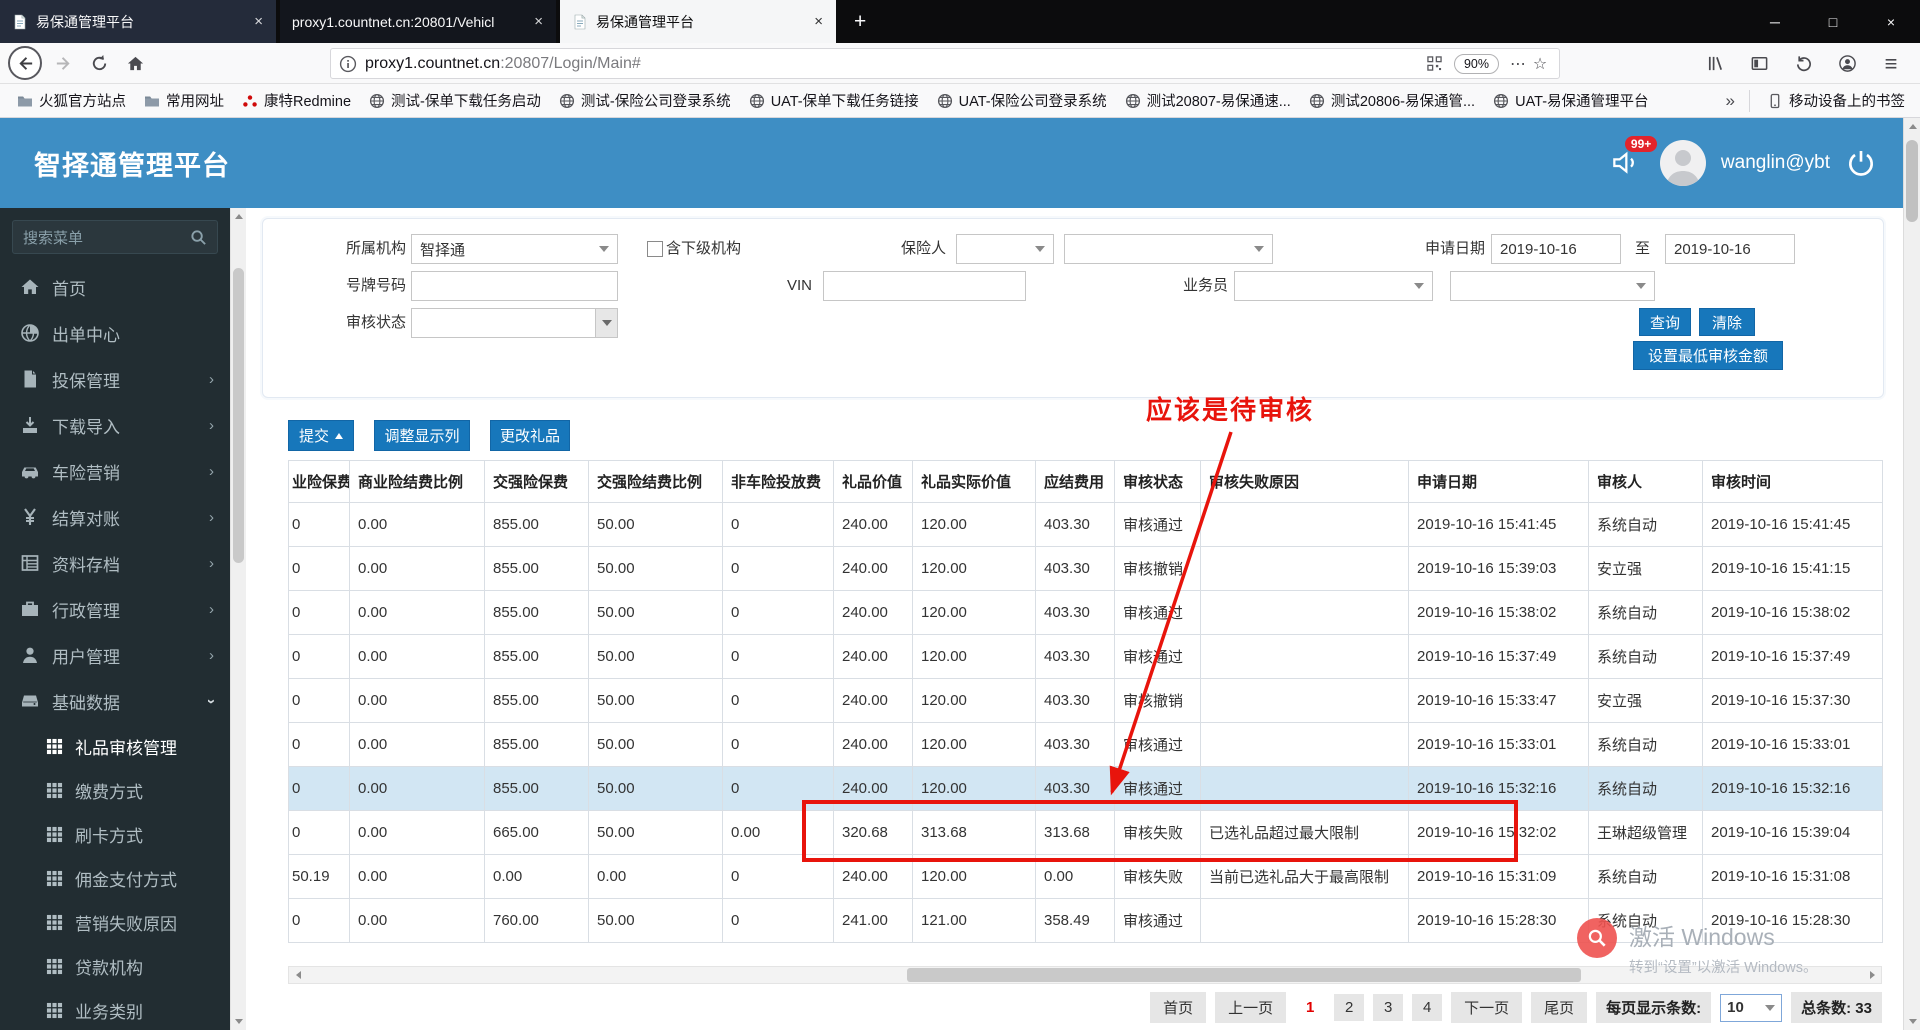  Describe the element at coordinates (115, 746) in the screenshot. I see `sidebar-subitem-礼品审核管理: 礼品审核管理` at that location.